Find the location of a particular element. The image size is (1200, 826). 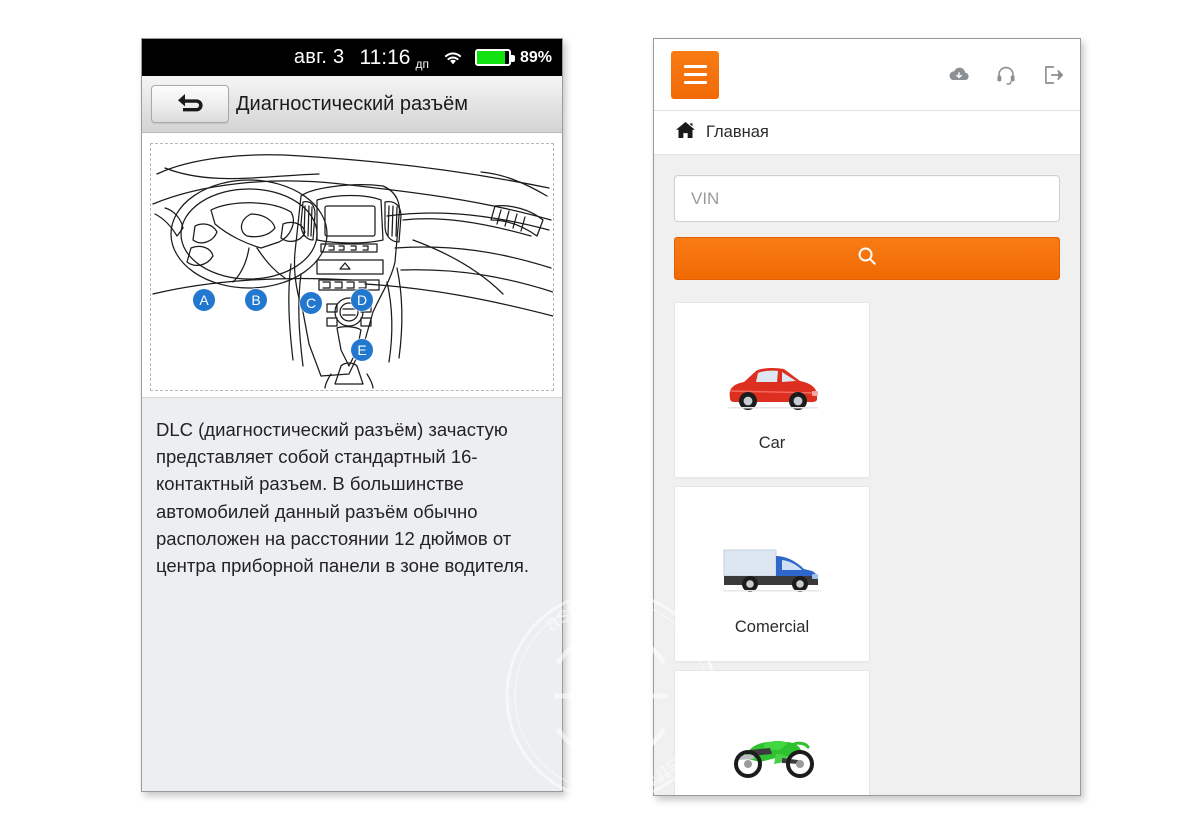

diagram-marker: A is located at coordinates (204, 300).